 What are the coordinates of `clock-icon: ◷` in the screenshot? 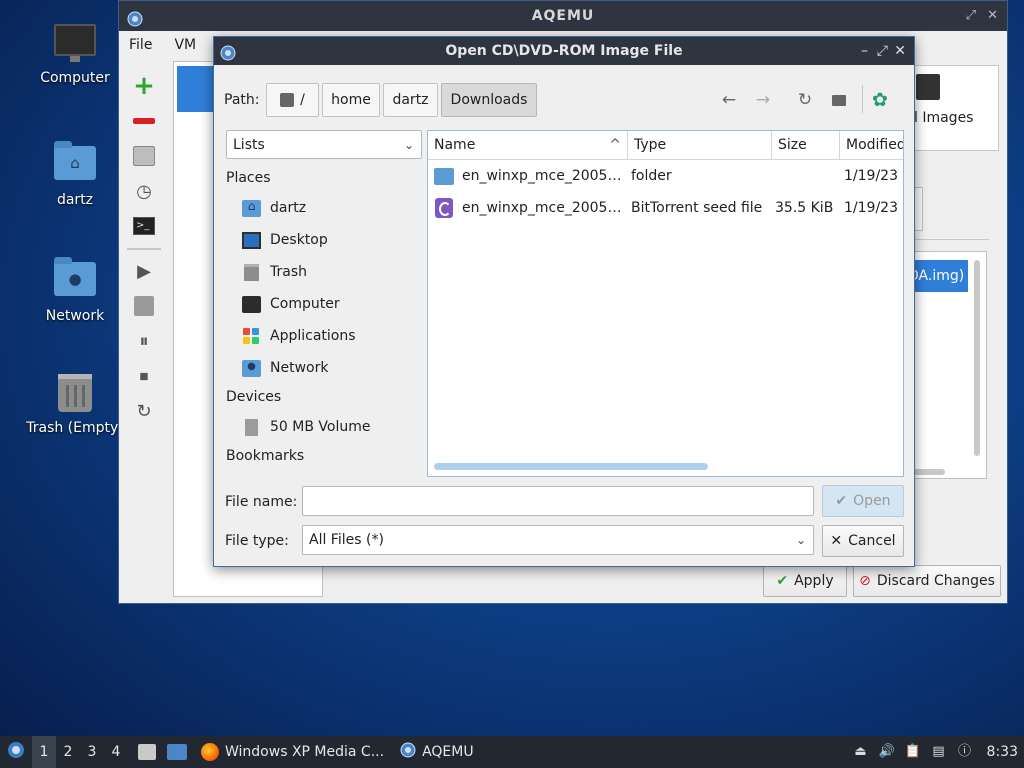 It's located at (144, 191).